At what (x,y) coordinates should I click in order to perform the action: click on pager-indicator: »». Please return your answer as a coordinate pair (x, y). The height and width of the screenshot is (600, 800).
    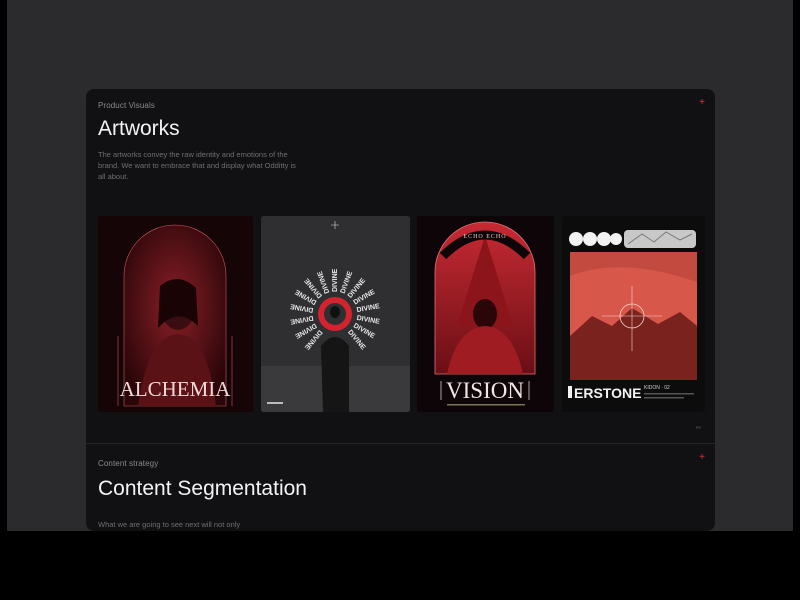
    Looking at the image, I should click on (698, 428).